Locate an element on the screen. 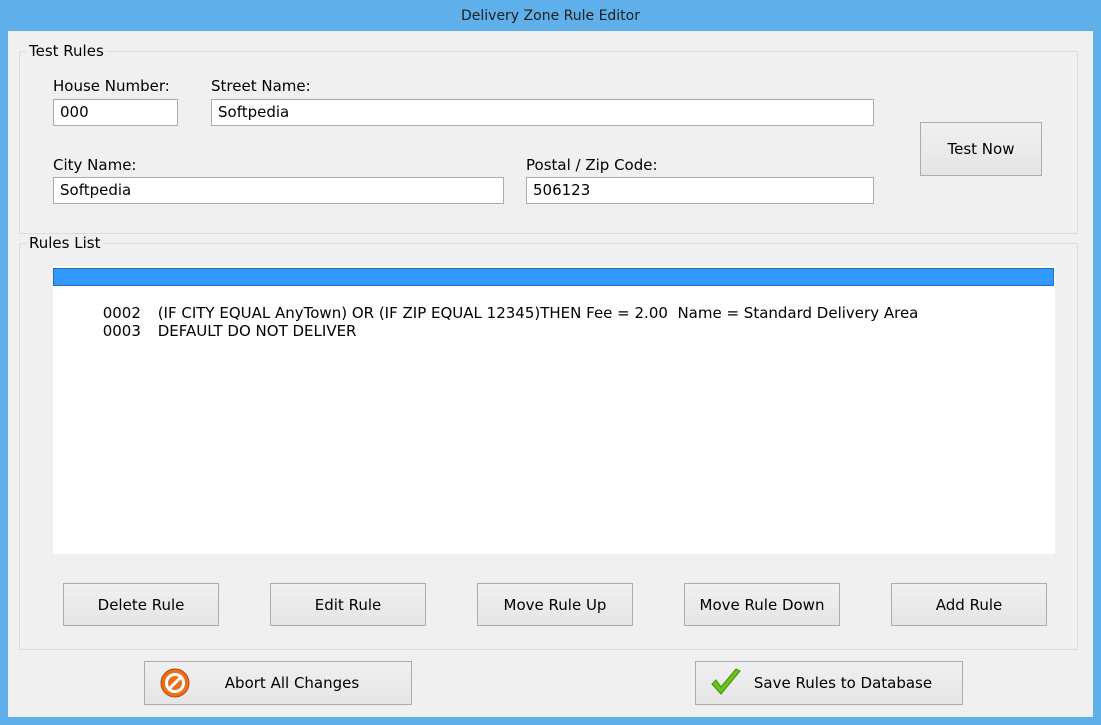 The height and width of the screenshot is (725, 1101). add-rule-button: Add Rule is located at coordinates (969, 604).